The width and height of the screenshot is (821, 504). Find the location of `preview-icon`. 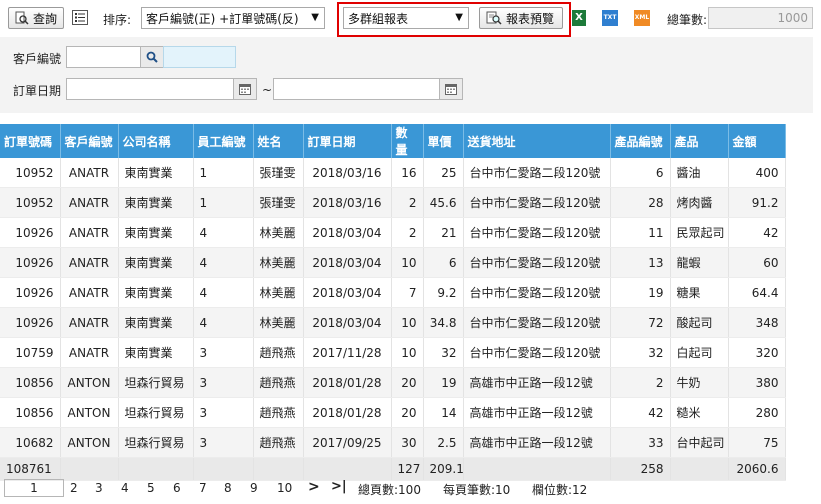

preview-icon is located at coordinates (494, 18).